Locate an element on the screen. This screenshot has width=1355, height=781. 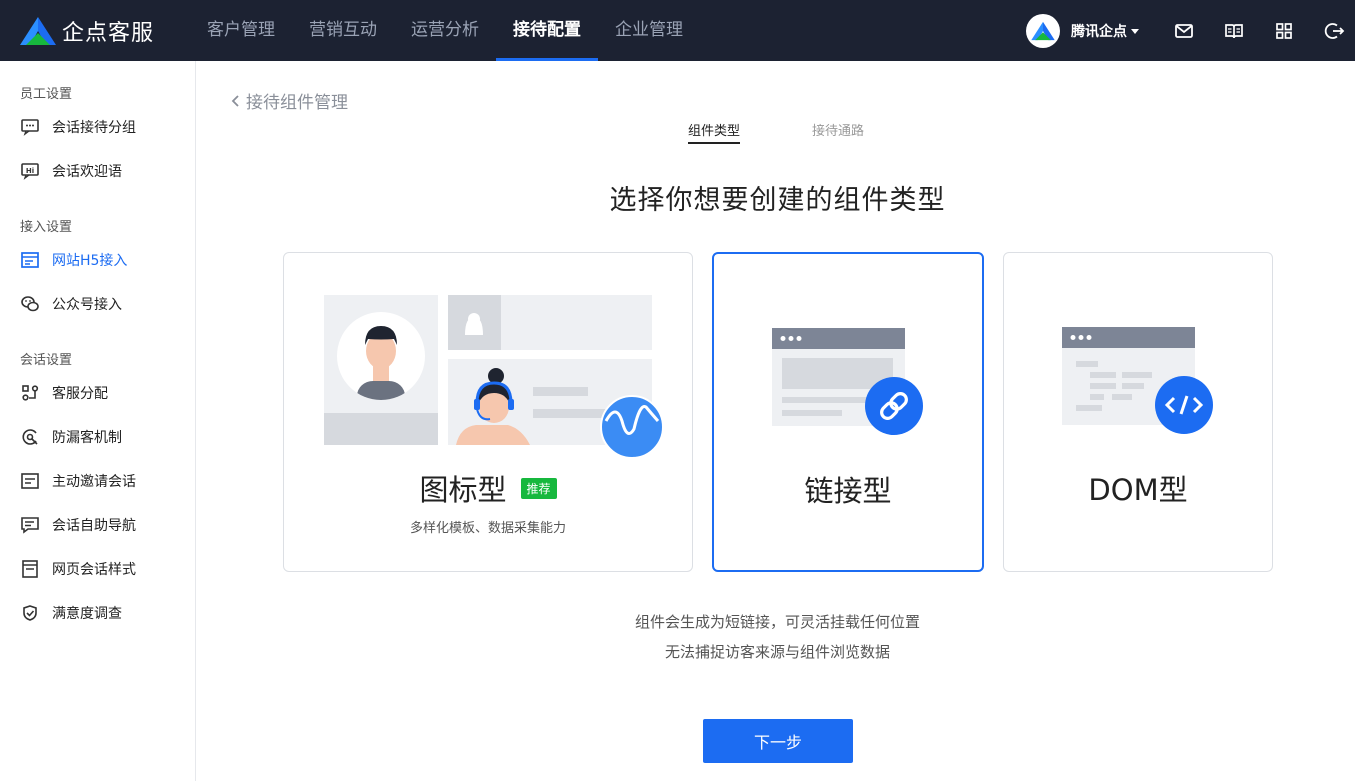
tab-reception-channel: 接待通路 is located at coordinates (838, 132).